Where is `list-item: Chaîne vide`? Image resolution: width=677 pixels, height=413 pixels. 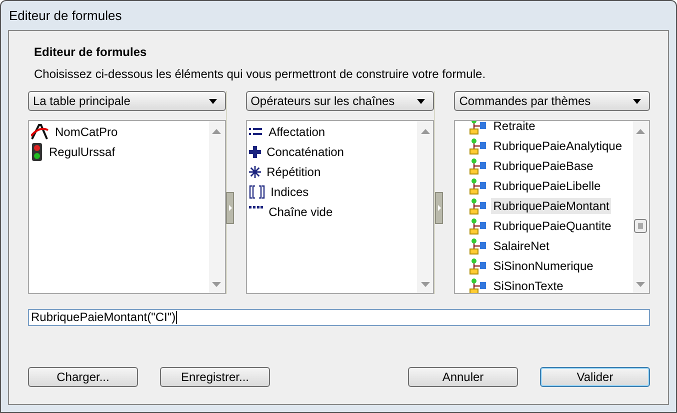
list-item: Chaîne vide is located at coordinates (300, 212).